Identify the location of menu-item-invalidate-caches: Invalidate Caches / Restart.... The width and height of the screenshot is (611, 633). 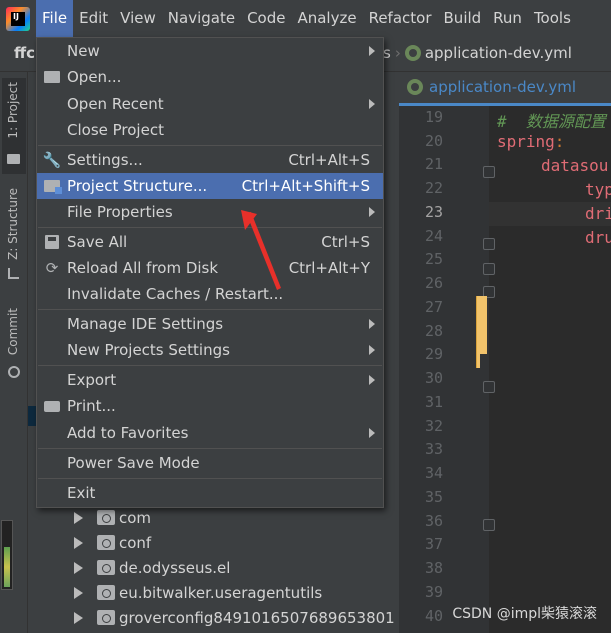
(210, 294).